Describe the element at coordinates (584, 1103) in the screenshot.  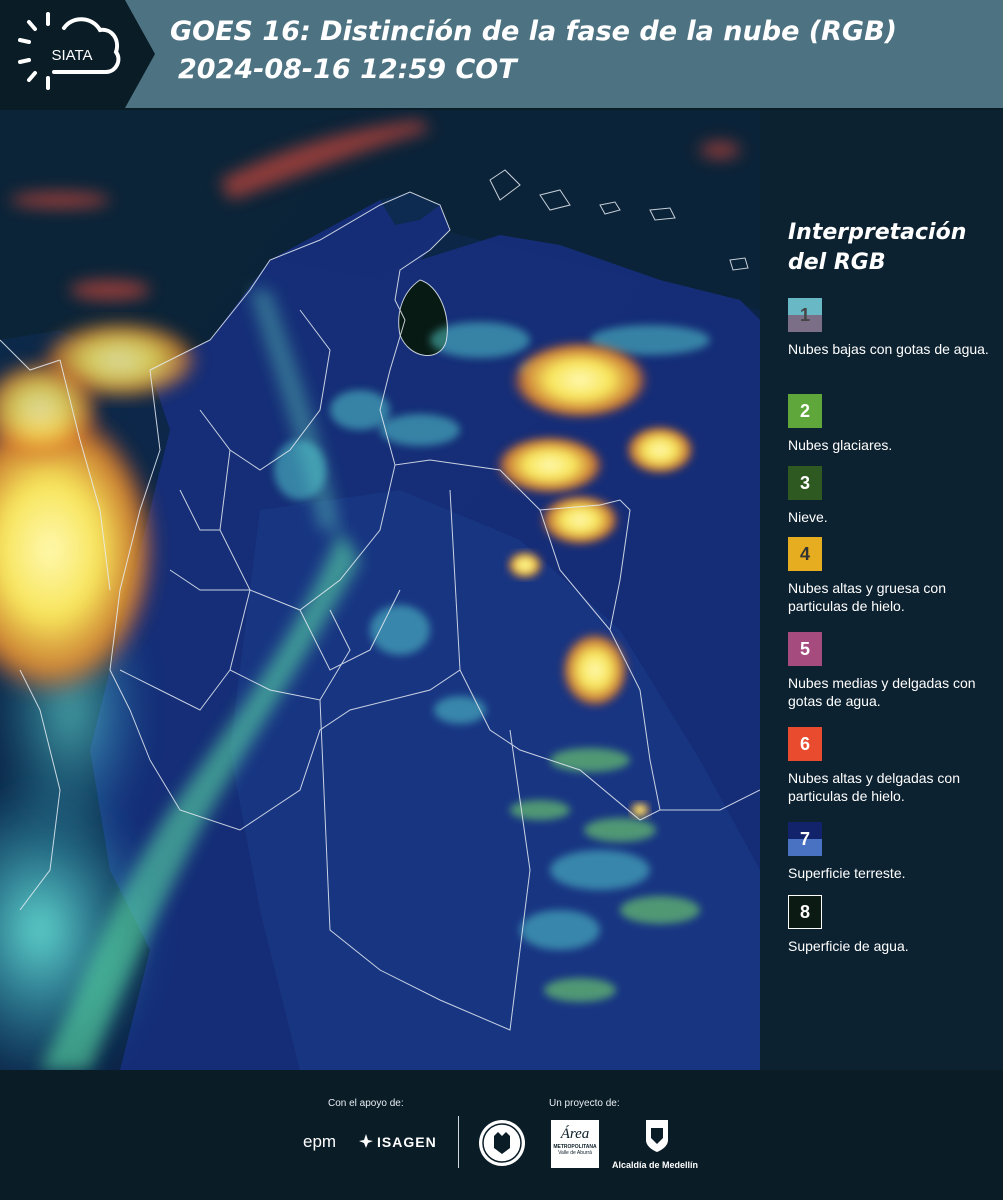
I see `project-label: Un proyecto de:` at that location.